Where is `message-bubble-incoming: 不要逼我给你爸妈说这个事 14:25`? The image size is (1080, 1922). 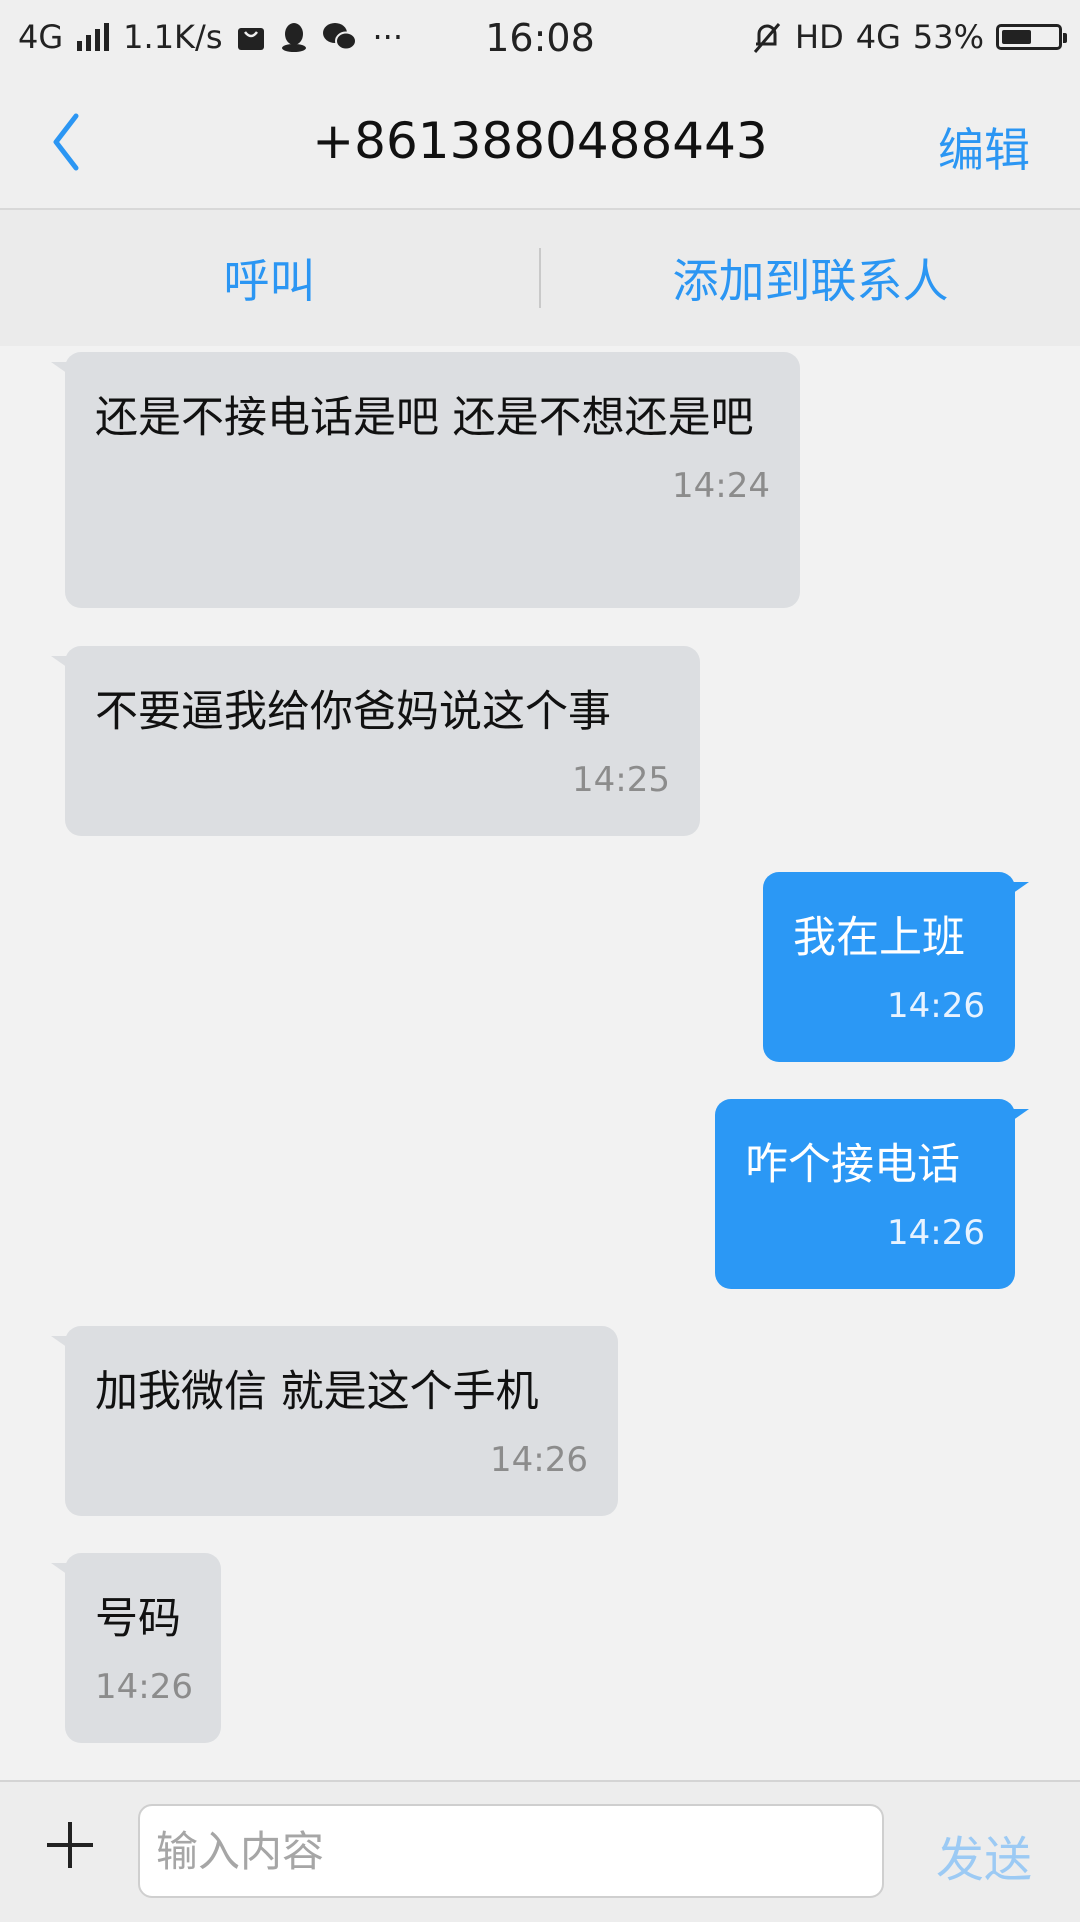 message-bubble-incoming: 不要逼我给你爸妈说这个事 14:25 is located at coordinates (375, 741).